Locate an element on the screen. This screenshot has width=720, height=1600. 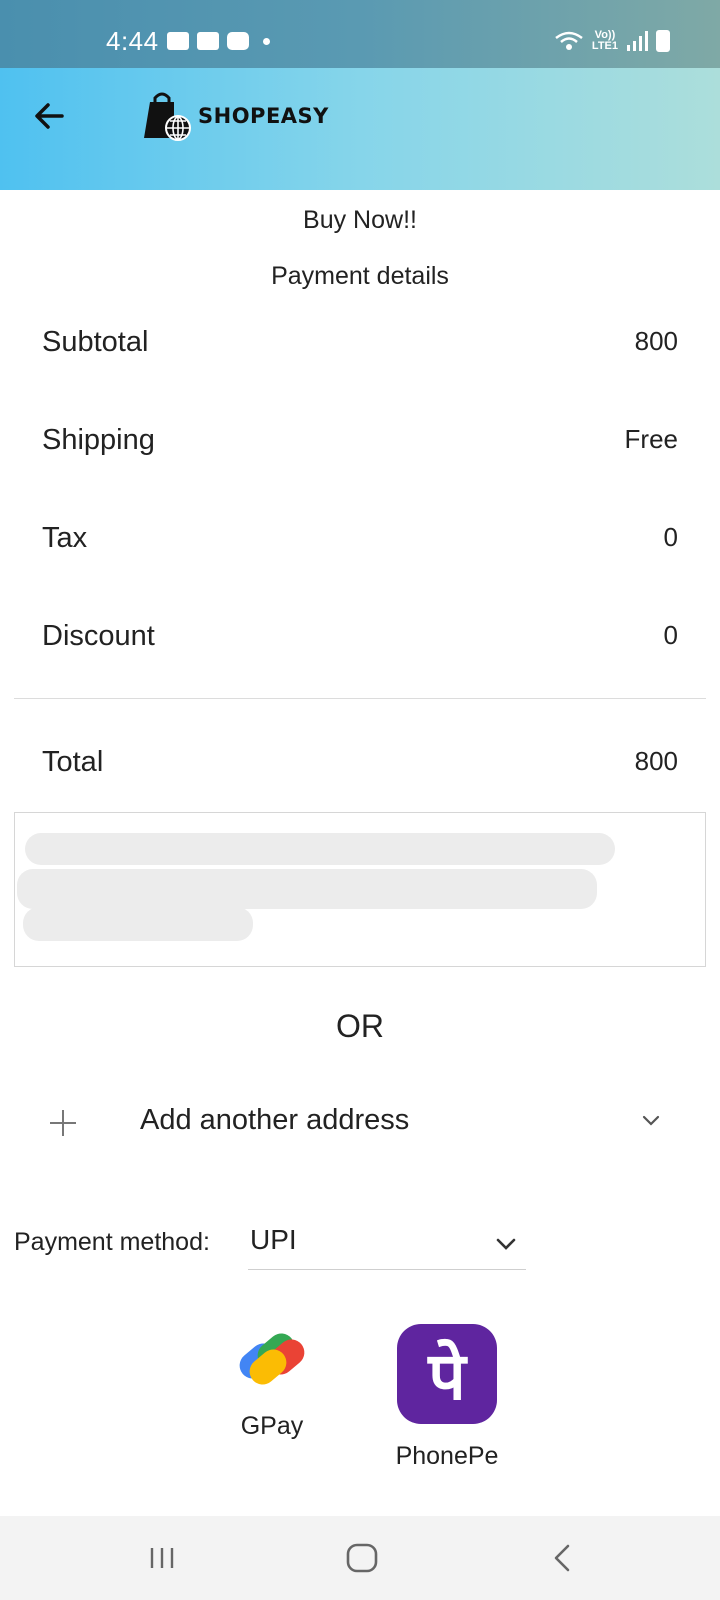
signal-icon is located at coordinates (637, 41).